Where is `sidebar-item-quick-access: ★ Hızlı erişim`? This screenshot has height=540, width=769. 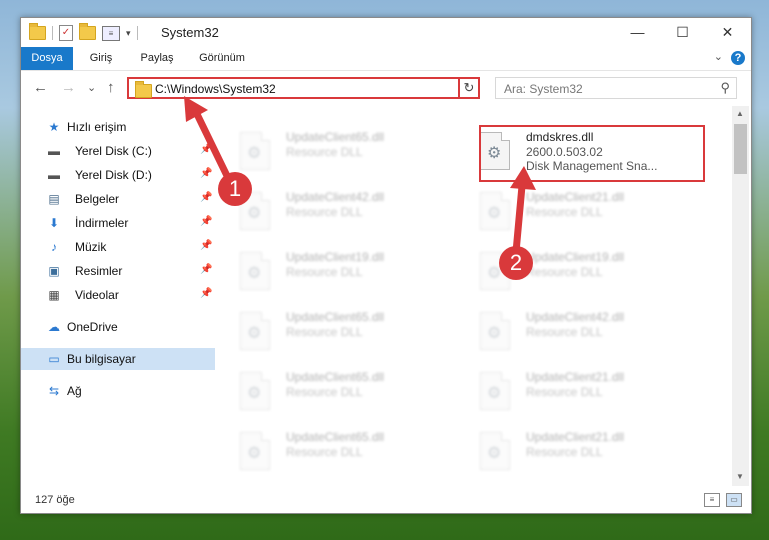
sidebar-item-quick-access: ★ Hızlı erişim is located at coordinates (118, 127).